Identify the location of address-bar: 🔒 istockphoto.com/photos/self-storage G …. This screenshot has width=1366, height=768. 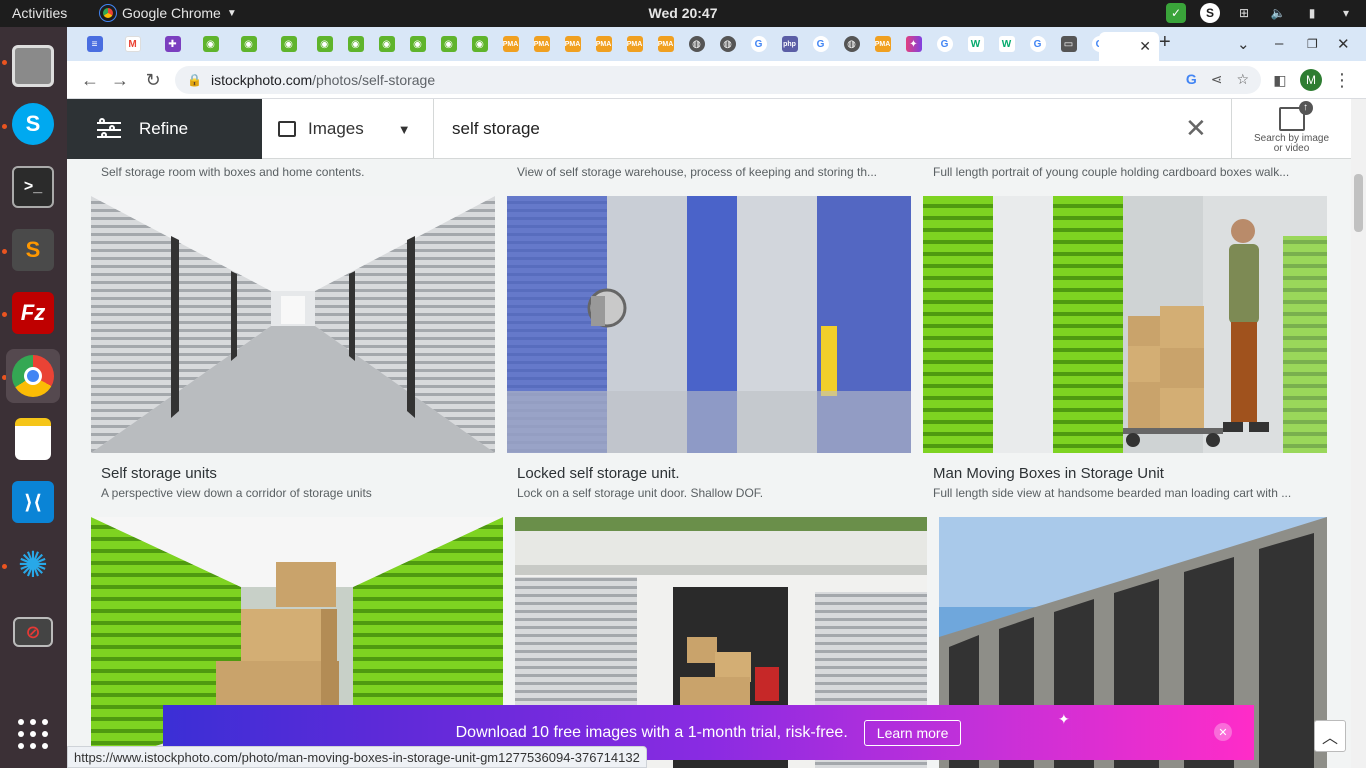
(718, 80).